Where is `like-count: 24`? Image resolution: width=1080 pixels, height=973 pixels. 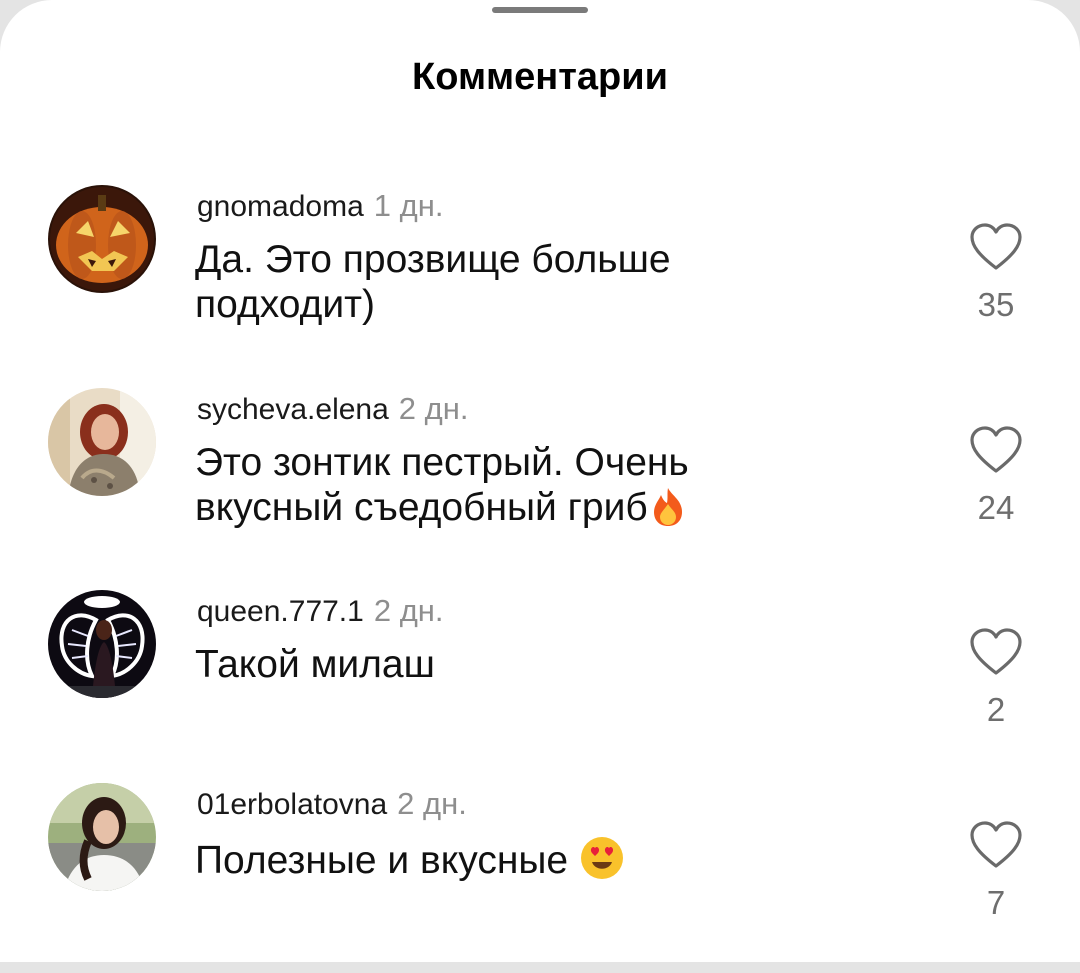 like-count: 24 is located at coordinates (996, 507).